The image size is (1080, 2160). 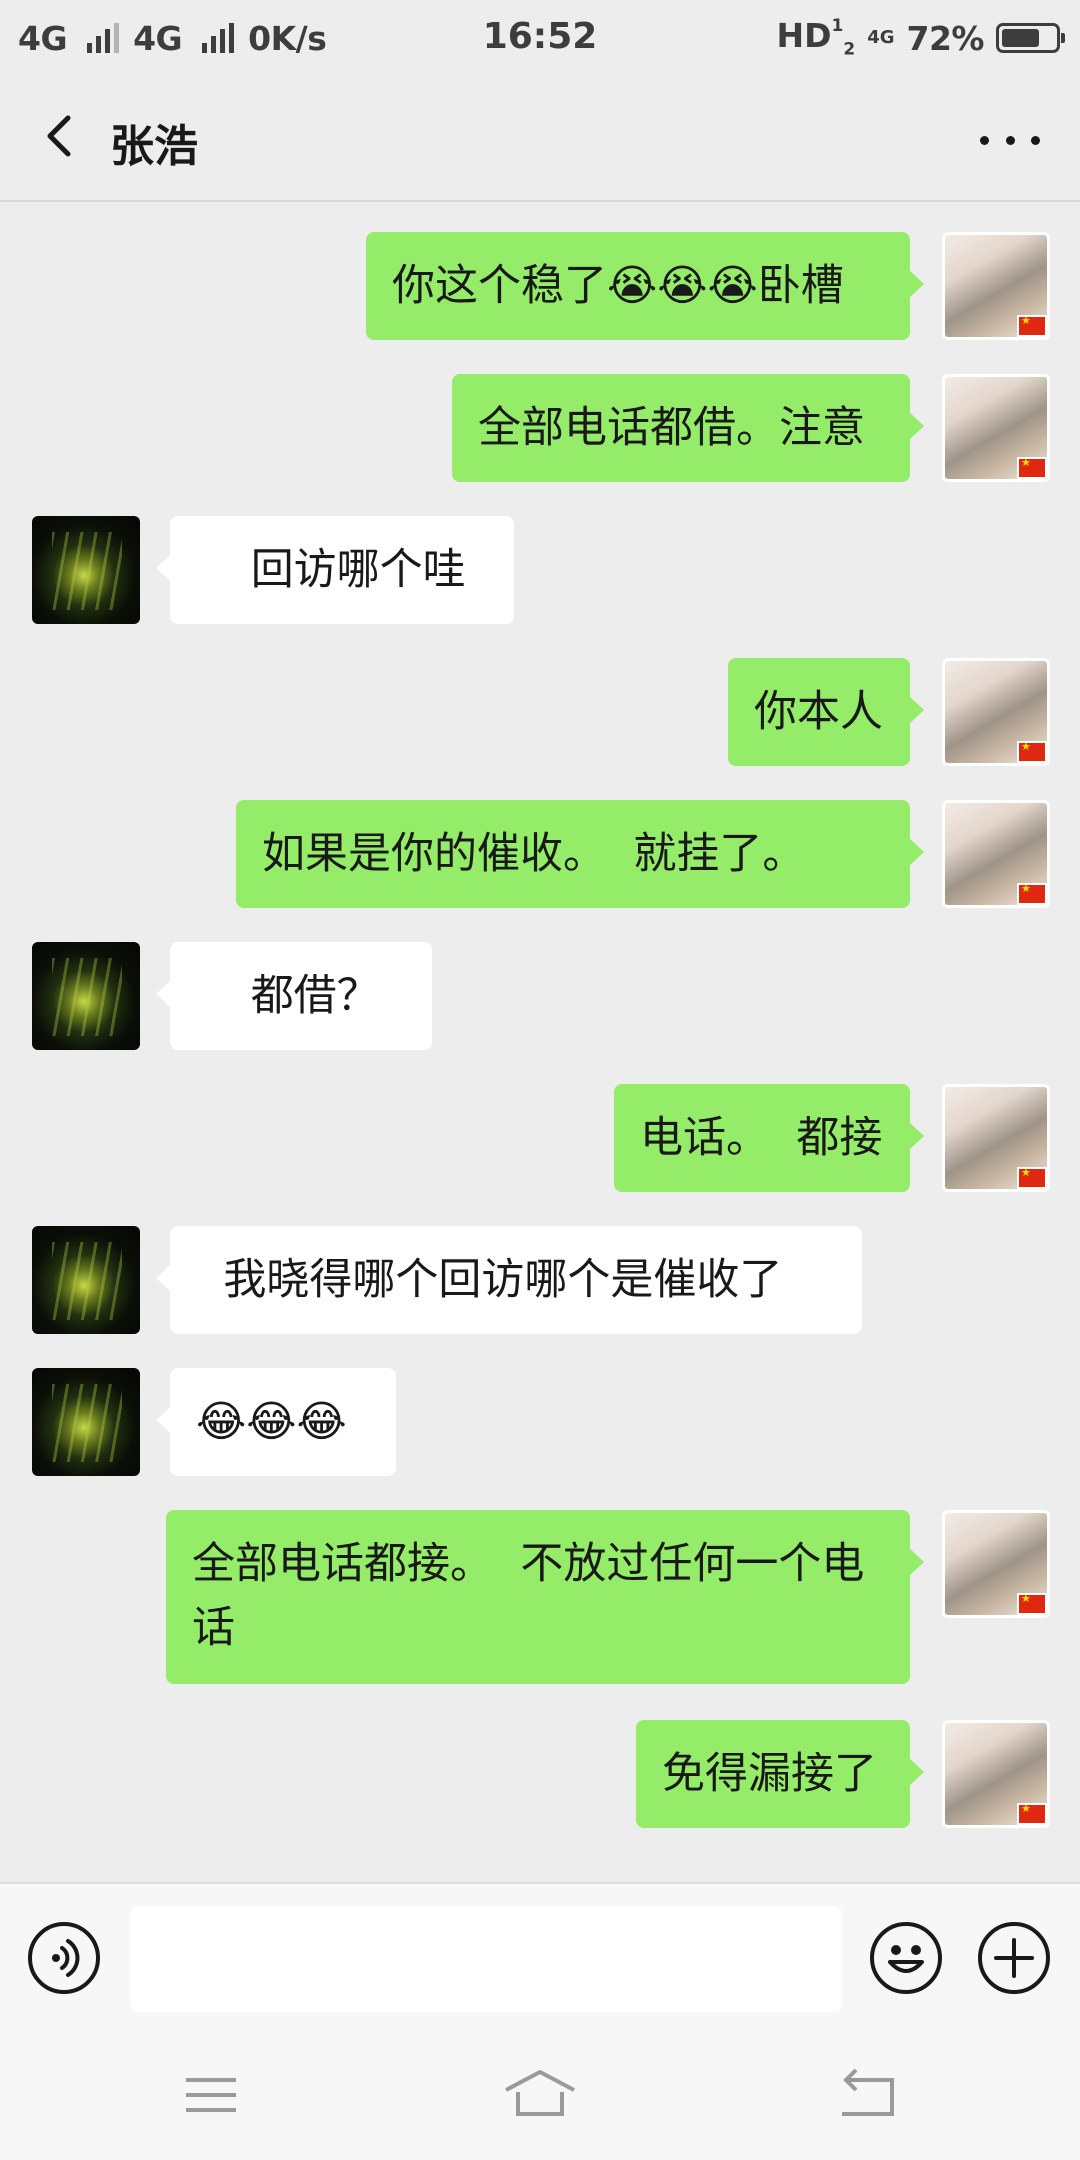 I want to click on my-message-bubble: 如果是你的催收。 就挂了。, so click(x=580, y=854).